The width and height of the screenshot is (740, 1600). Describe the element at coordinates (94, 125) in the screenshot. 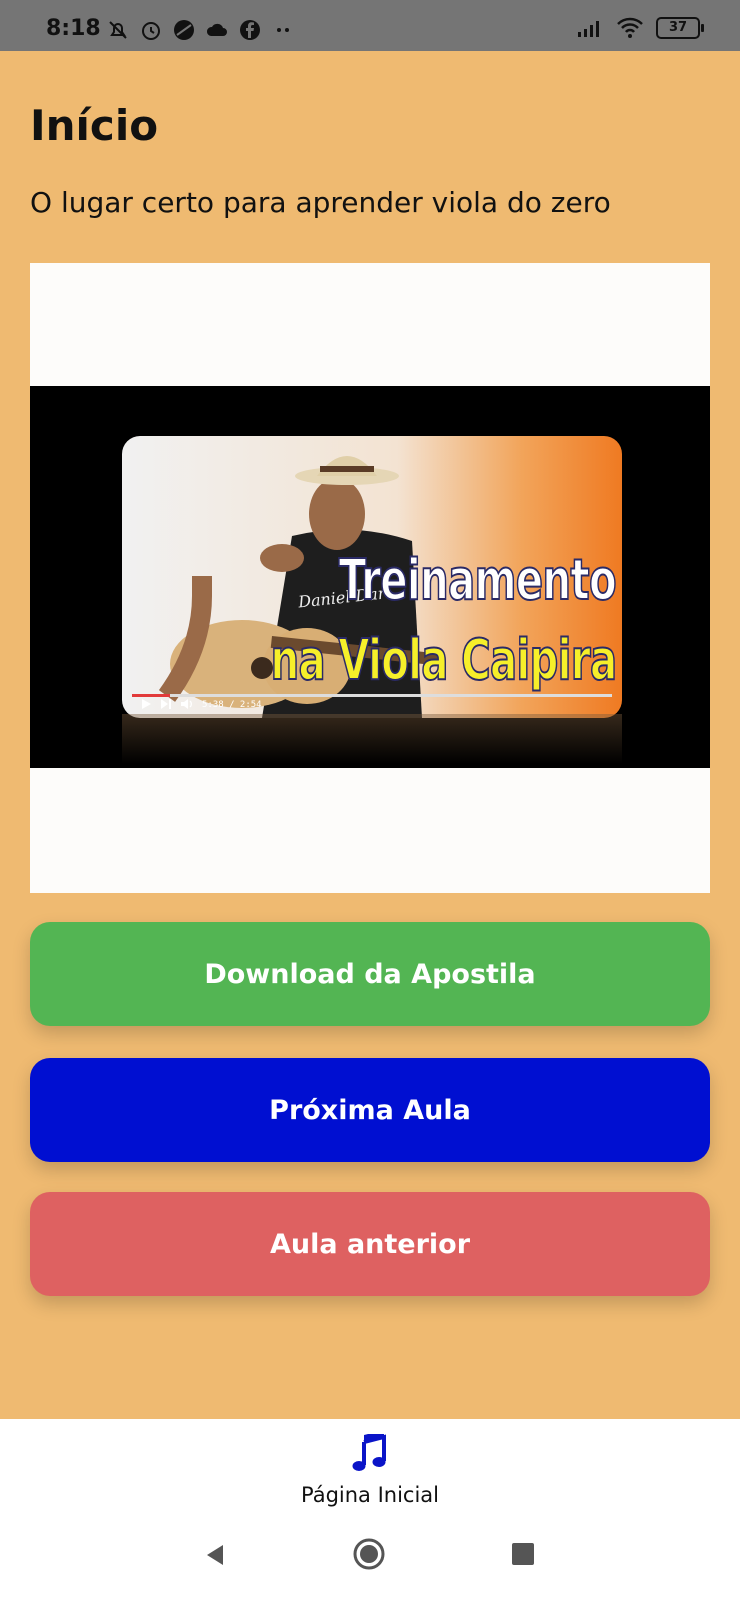

I see `page-title: Início` at that location.